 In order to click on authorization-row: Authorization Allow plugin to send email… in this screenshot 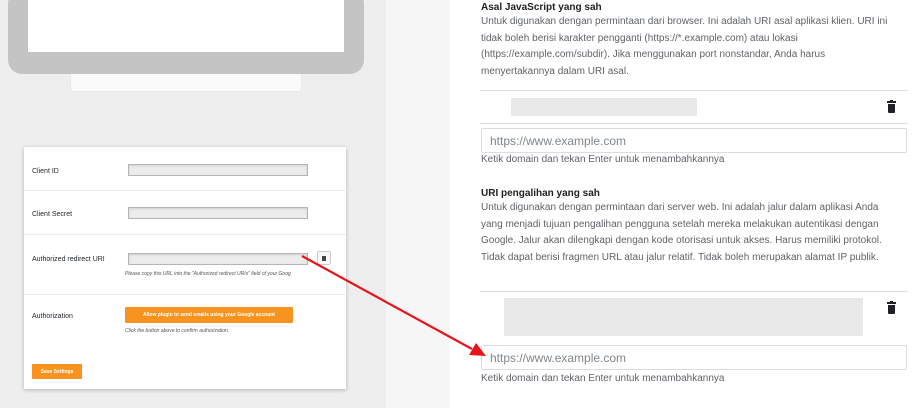, I will do `click(185, 322)`.